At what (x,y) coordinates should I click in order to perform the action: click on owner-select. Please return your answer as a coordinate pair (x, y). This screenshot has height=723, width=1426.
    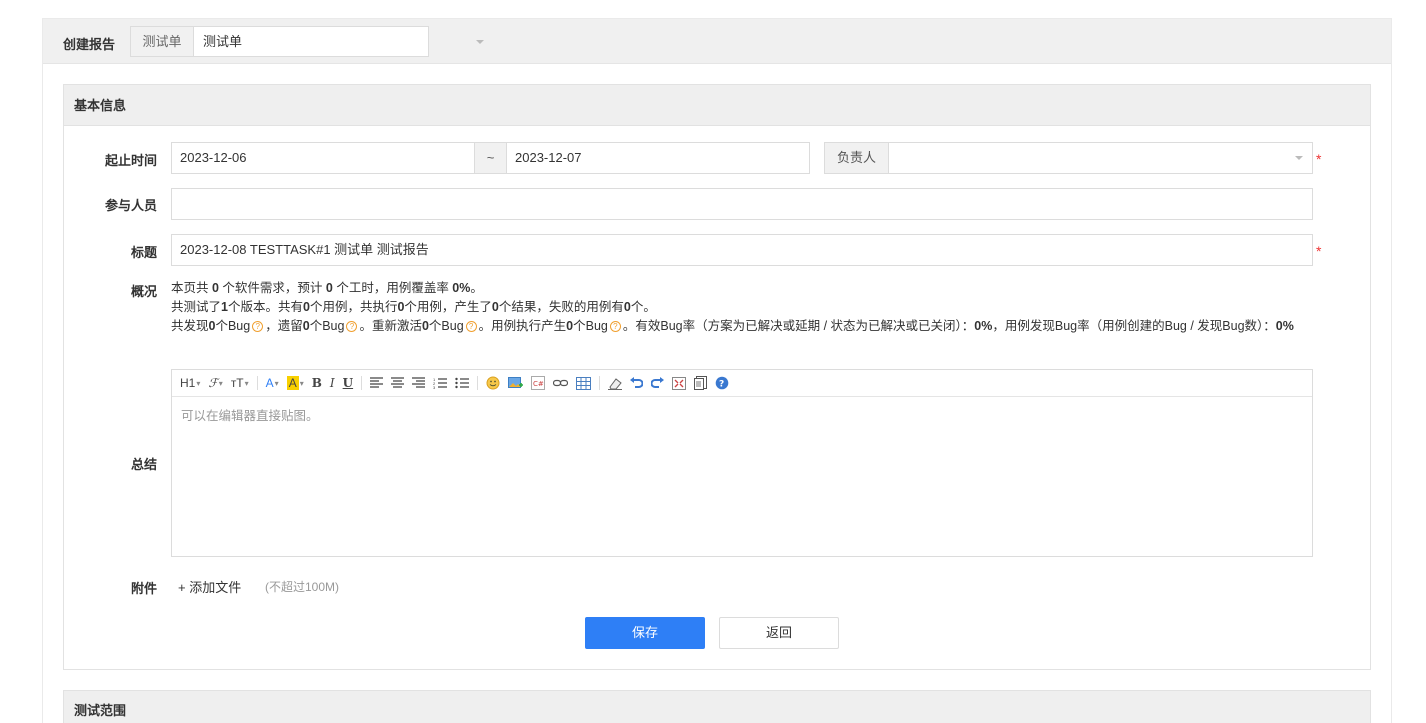
    Looking at the image, I should click on (1100, 158).